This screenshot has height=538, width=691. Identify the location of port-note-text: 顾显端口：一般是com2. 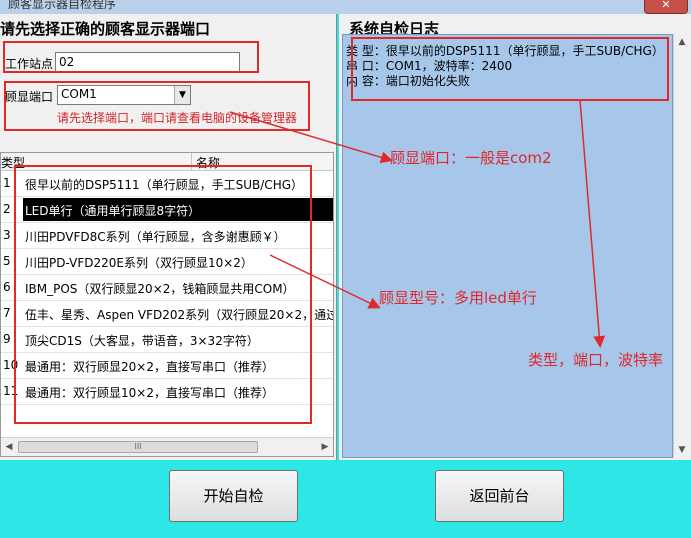
(471, 158).